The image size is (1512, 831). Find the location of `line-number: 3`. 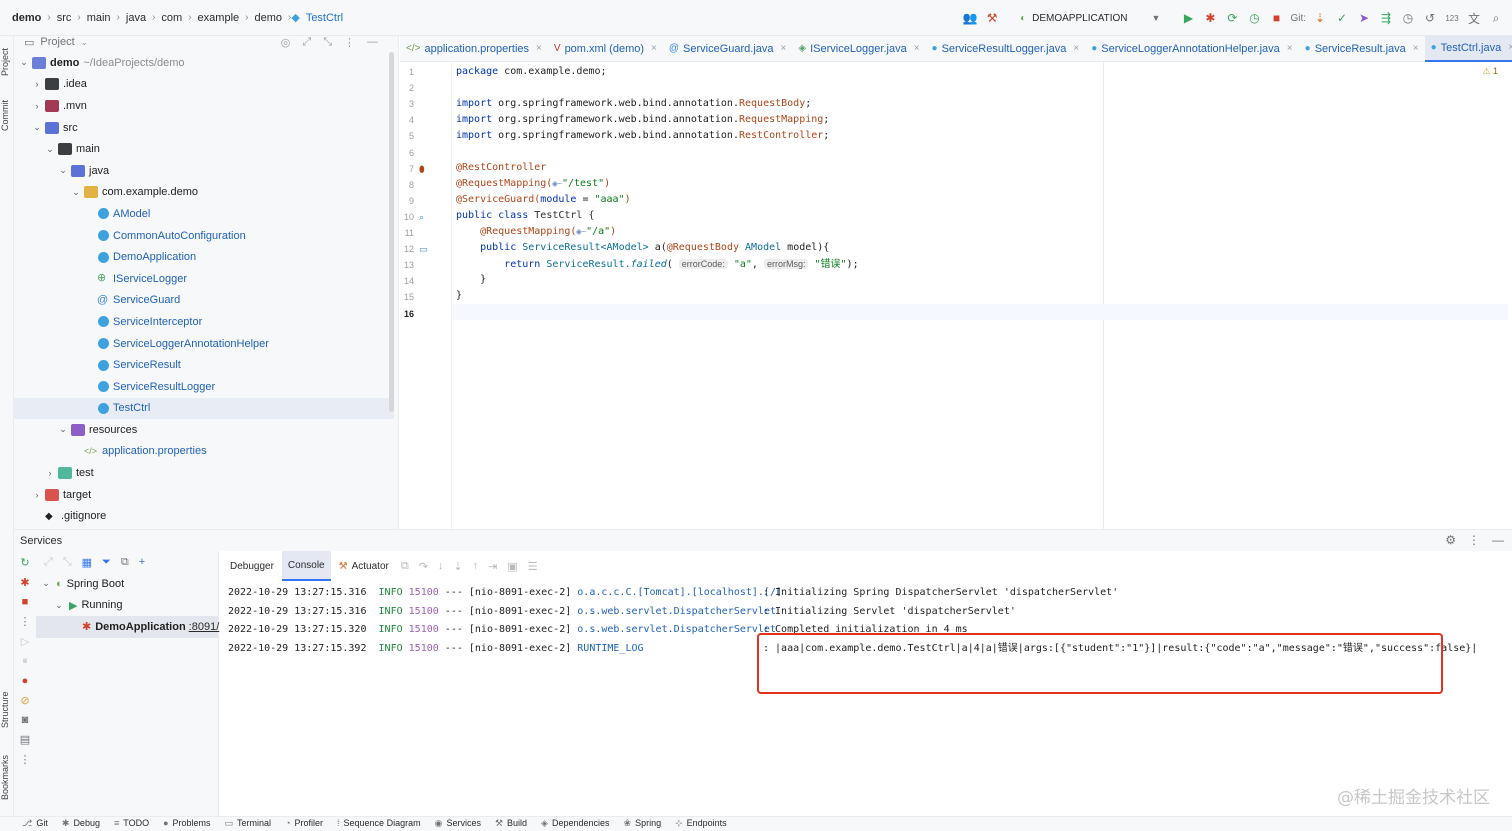

line-number: 3 is located at coordinates (407, 104).